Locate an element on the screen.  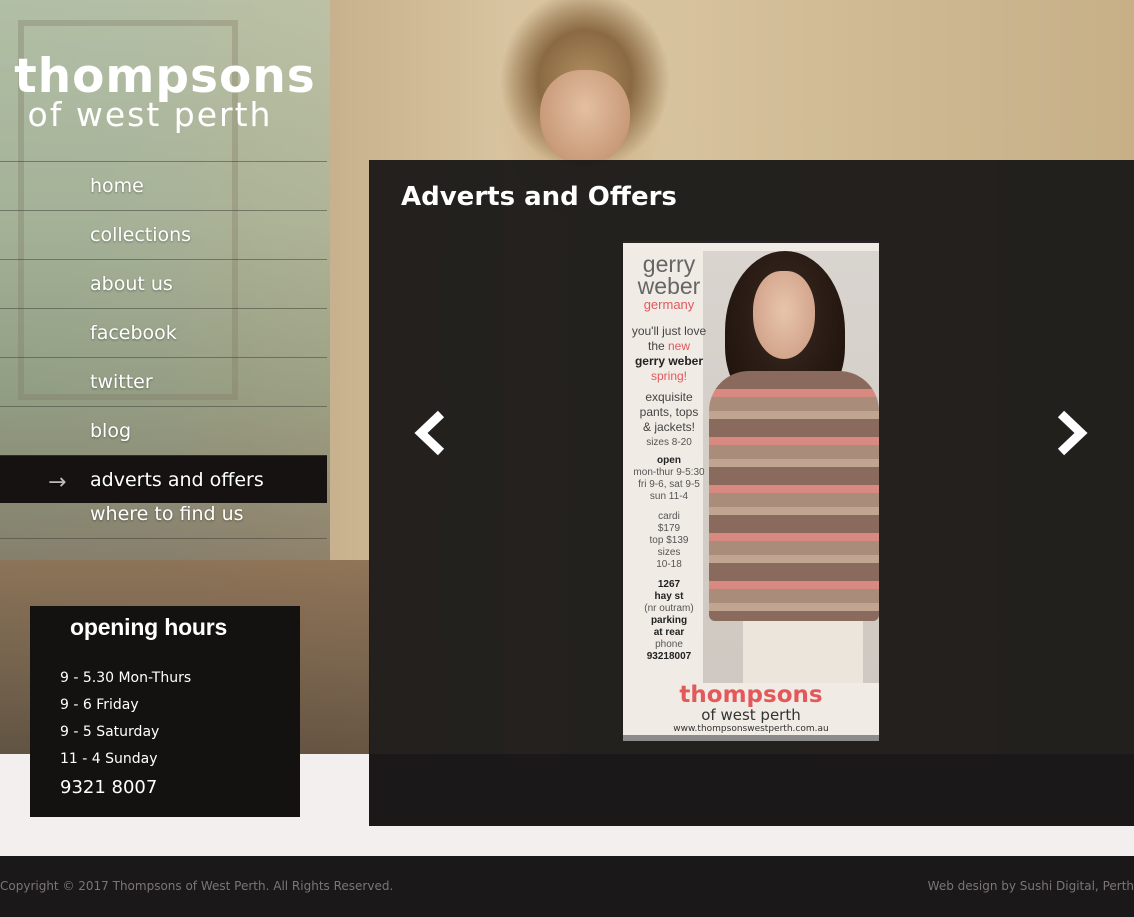
hours-row: 9 - 6 Friday is located at coordinates (99, 705).